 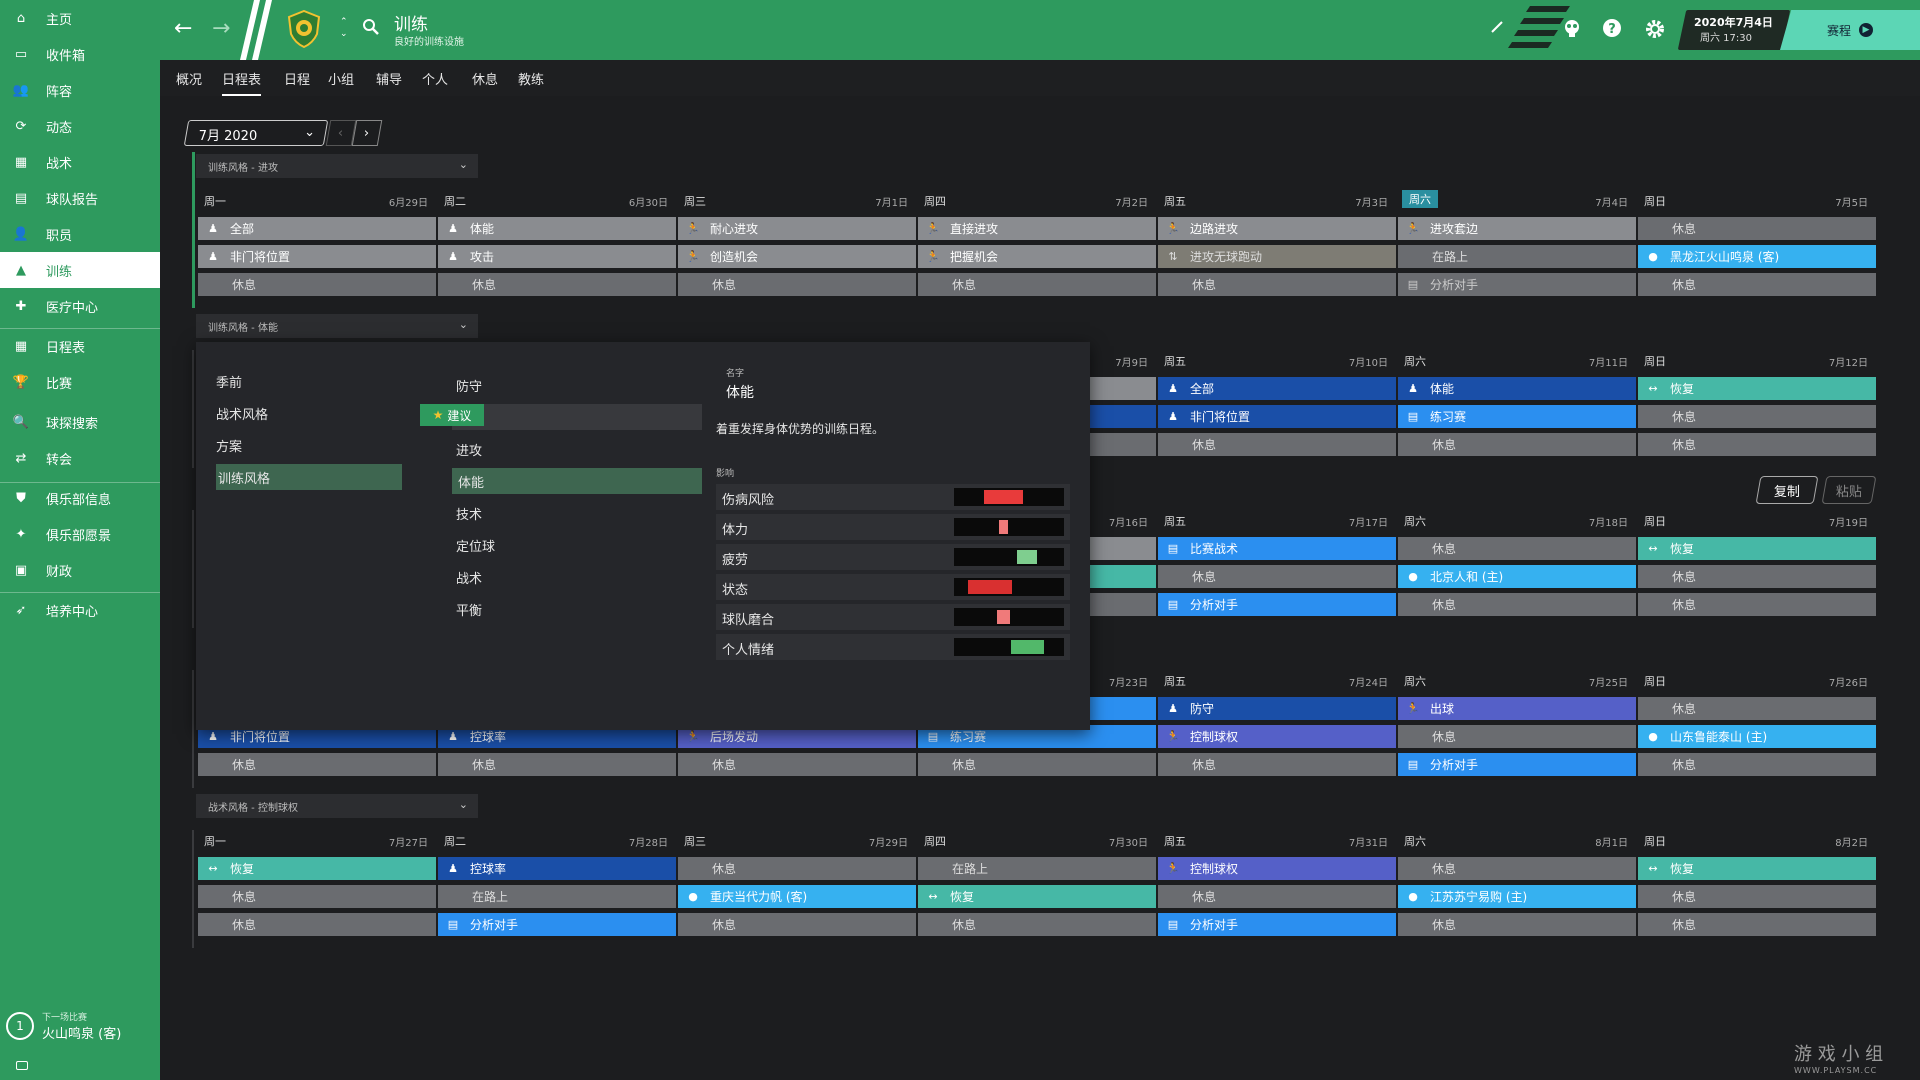 What do you see at coordinates (80, 198) in the screenshot?
I see `sidebar-item-5: ▤ 球队报告` at bounding box center [80, 198].